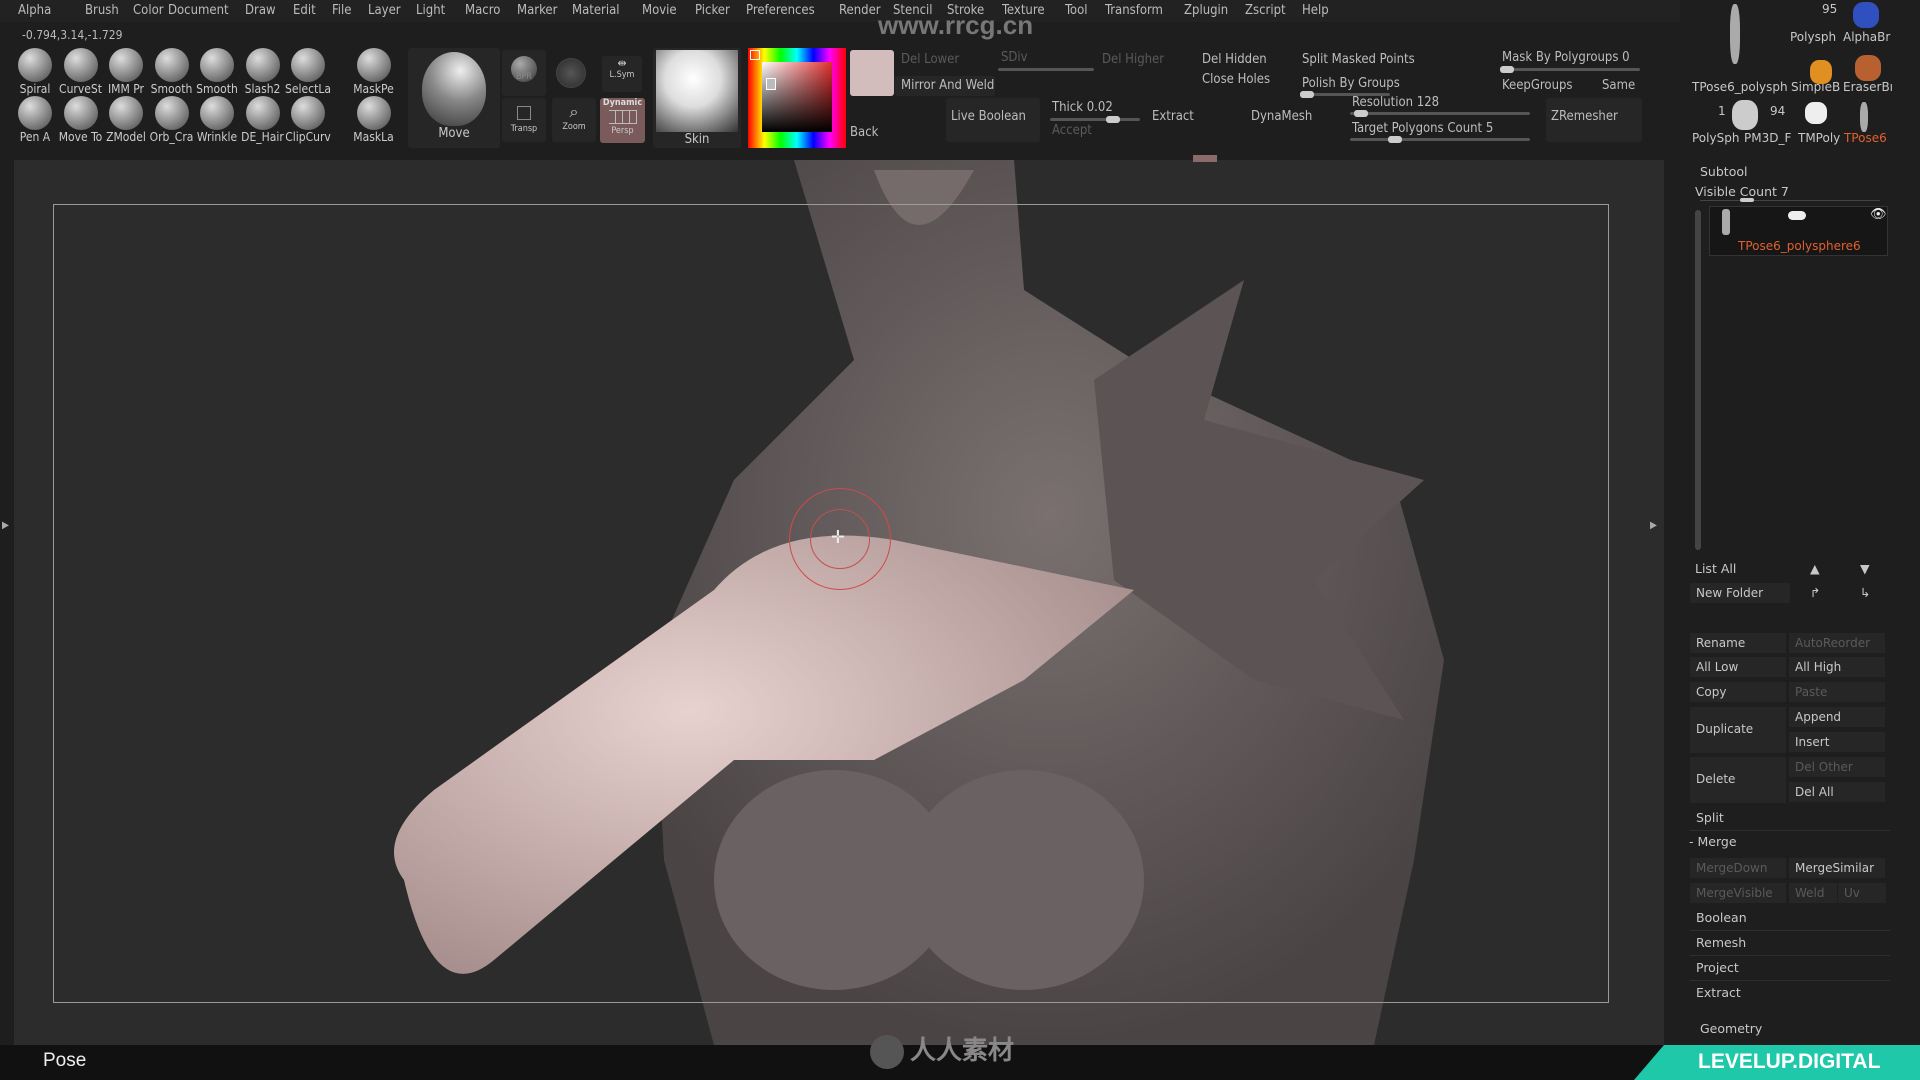  I want to click on tool-thumb-label: TMPoly, so click(1819, 138).